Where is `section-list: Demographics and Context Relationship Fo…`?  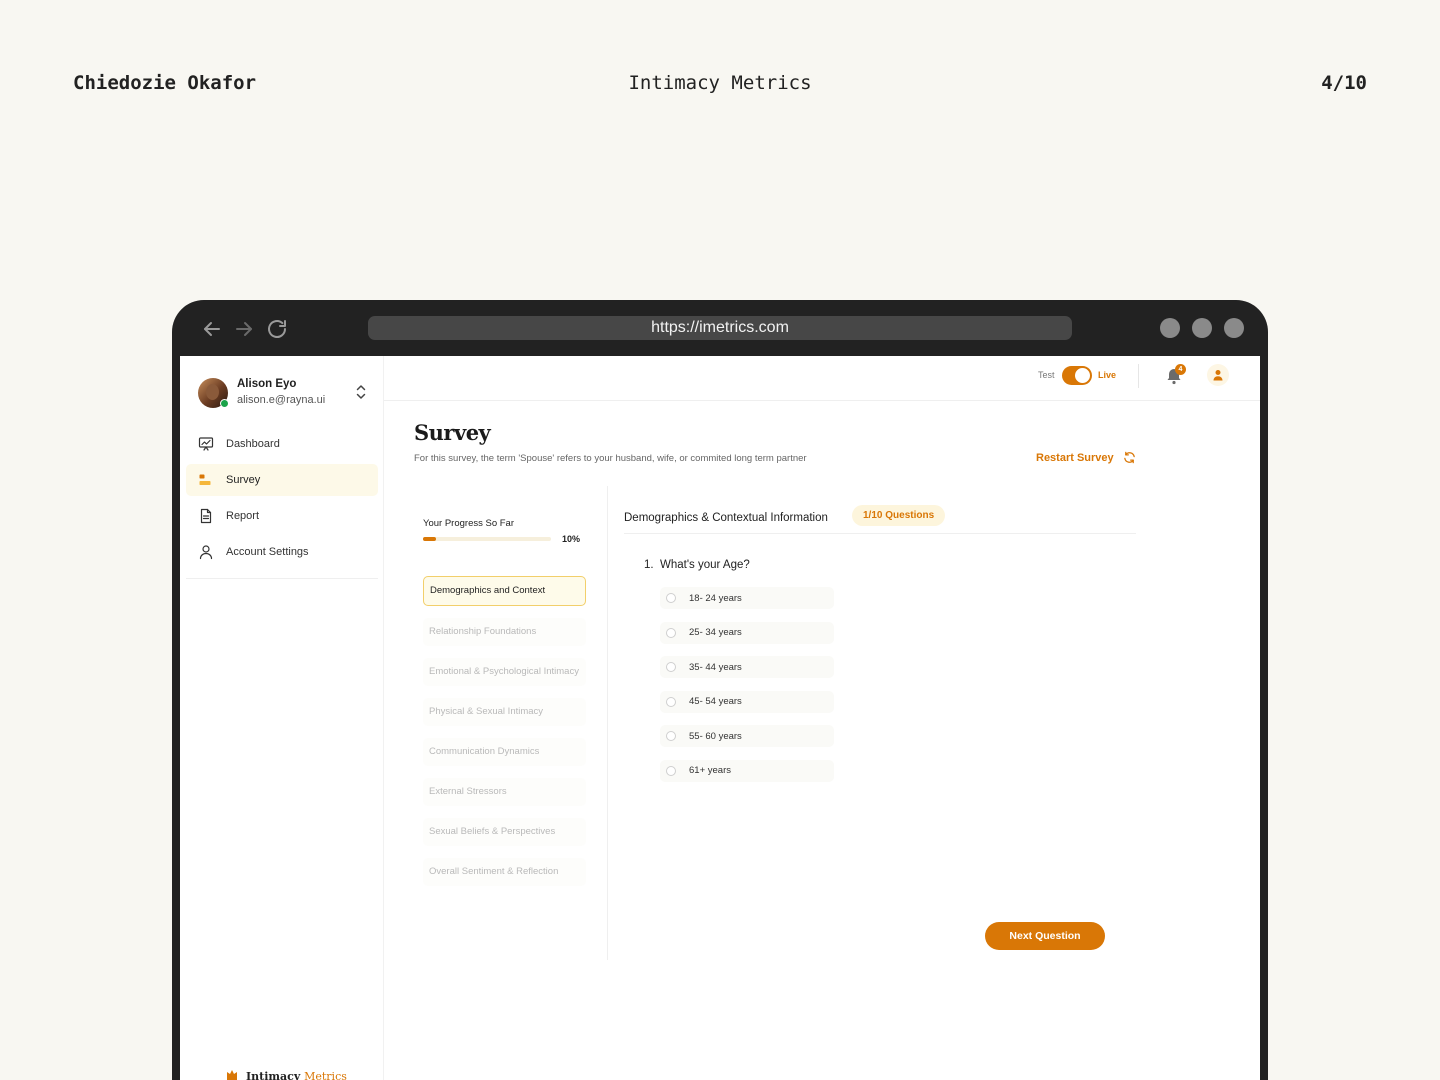
section-list: Demographics and Context Relationship Fo… is located at coordinates (505, 737).